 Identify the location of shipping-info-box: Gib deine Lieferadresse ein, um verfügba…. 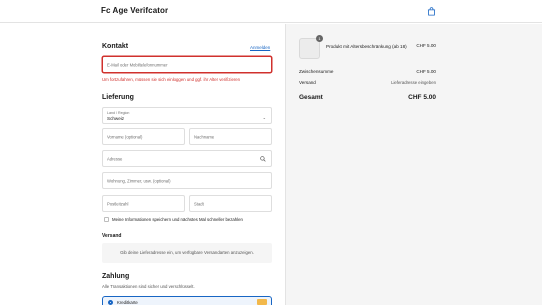
(187, 253).